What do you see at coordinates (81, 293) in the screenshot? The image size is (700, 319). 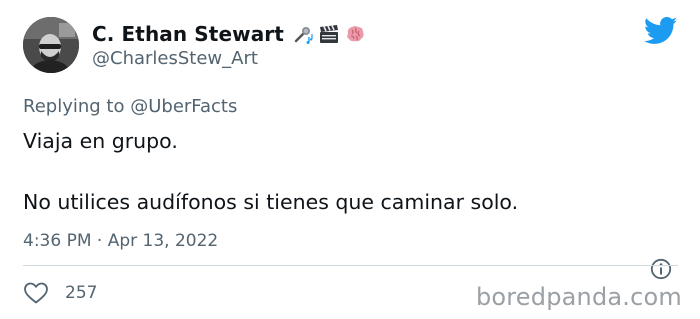 I see `like-count: 257` at bounding box center [81, 293].